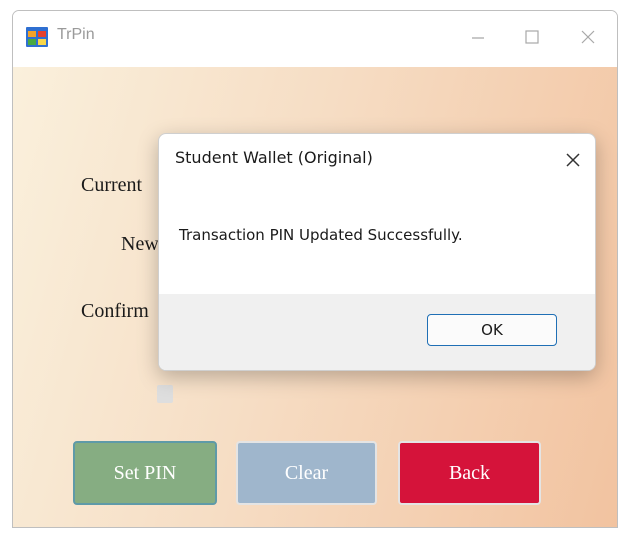  Describe the element at coordinates (588, 37) in the screenshot. I see `close-icon` at that location.